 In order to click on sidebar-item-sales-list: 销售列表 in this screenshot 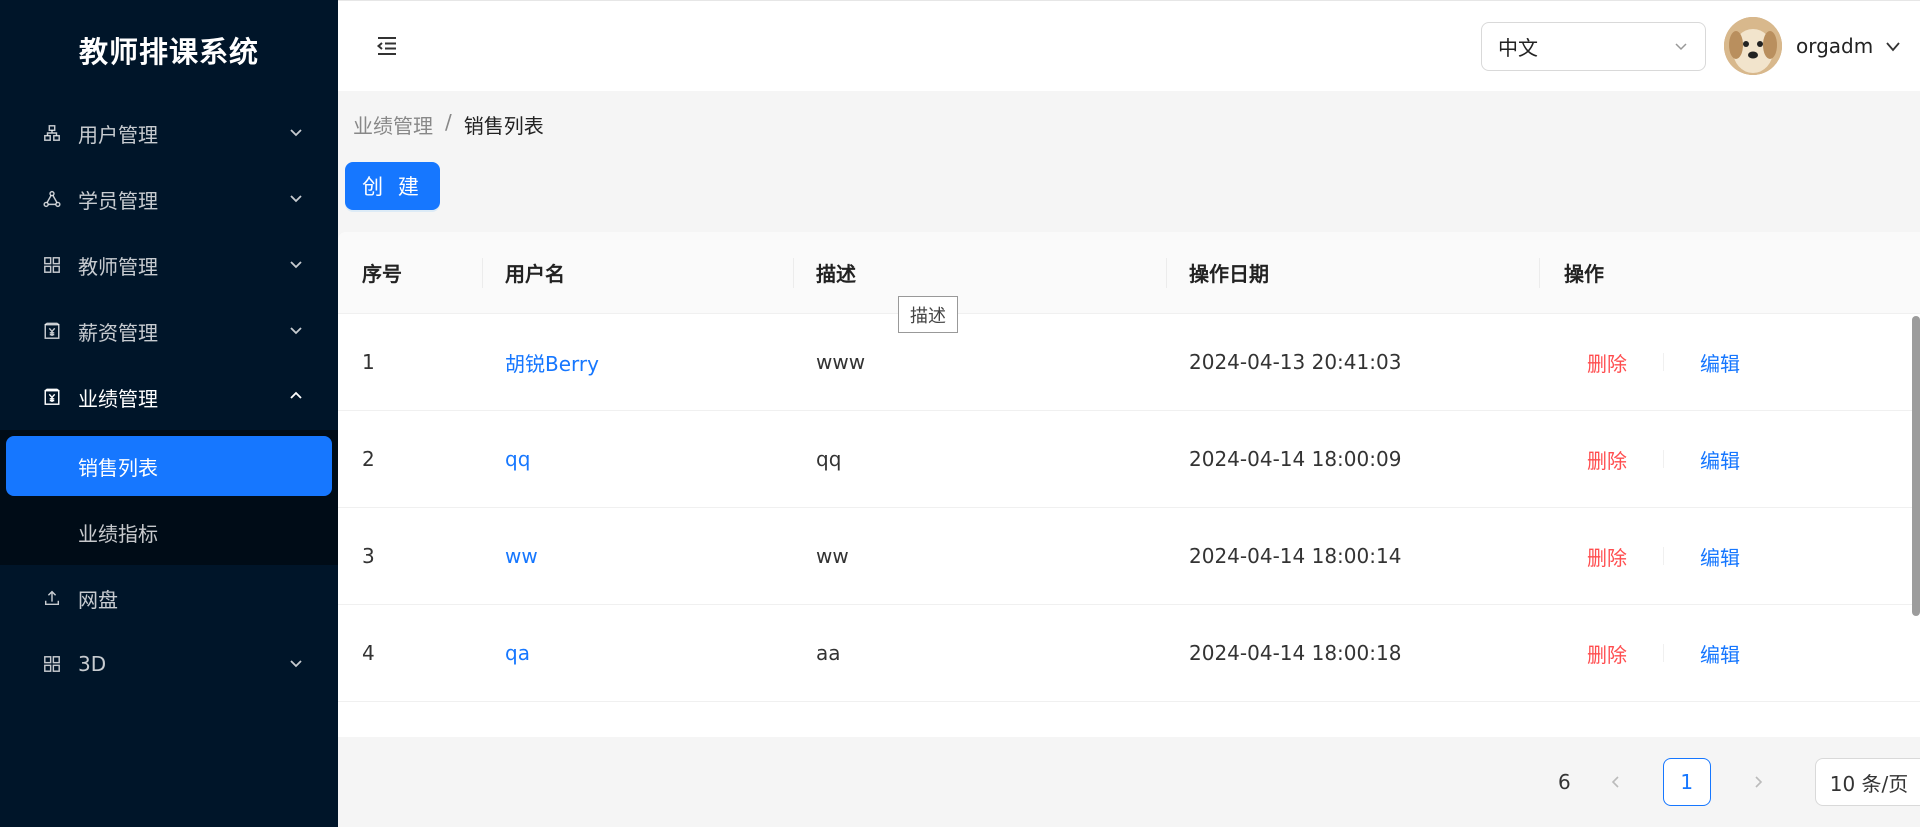, I will do `click(169, 466)`.